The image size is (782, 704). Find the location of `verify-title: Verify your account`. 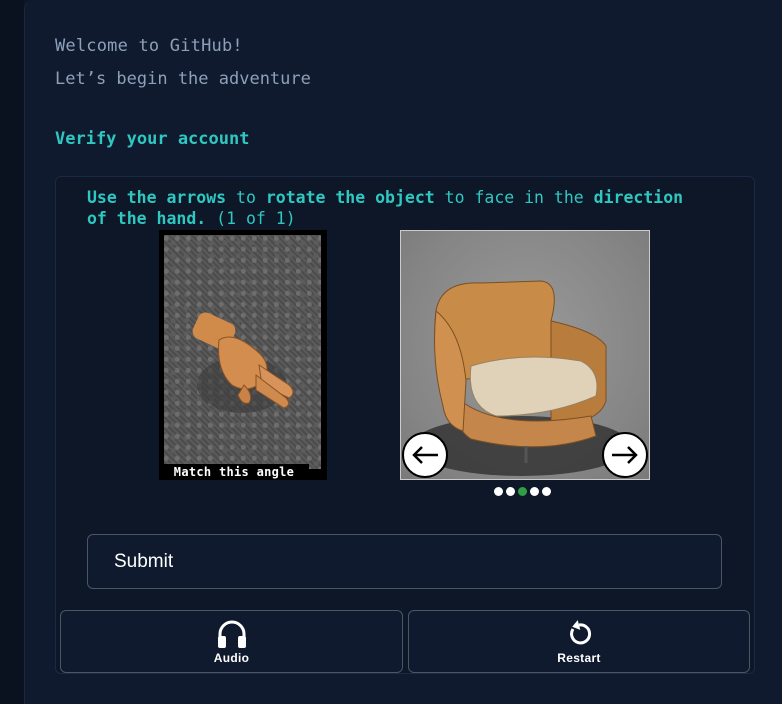

verify-title: Verify your account is located at coordinates (152, 139).